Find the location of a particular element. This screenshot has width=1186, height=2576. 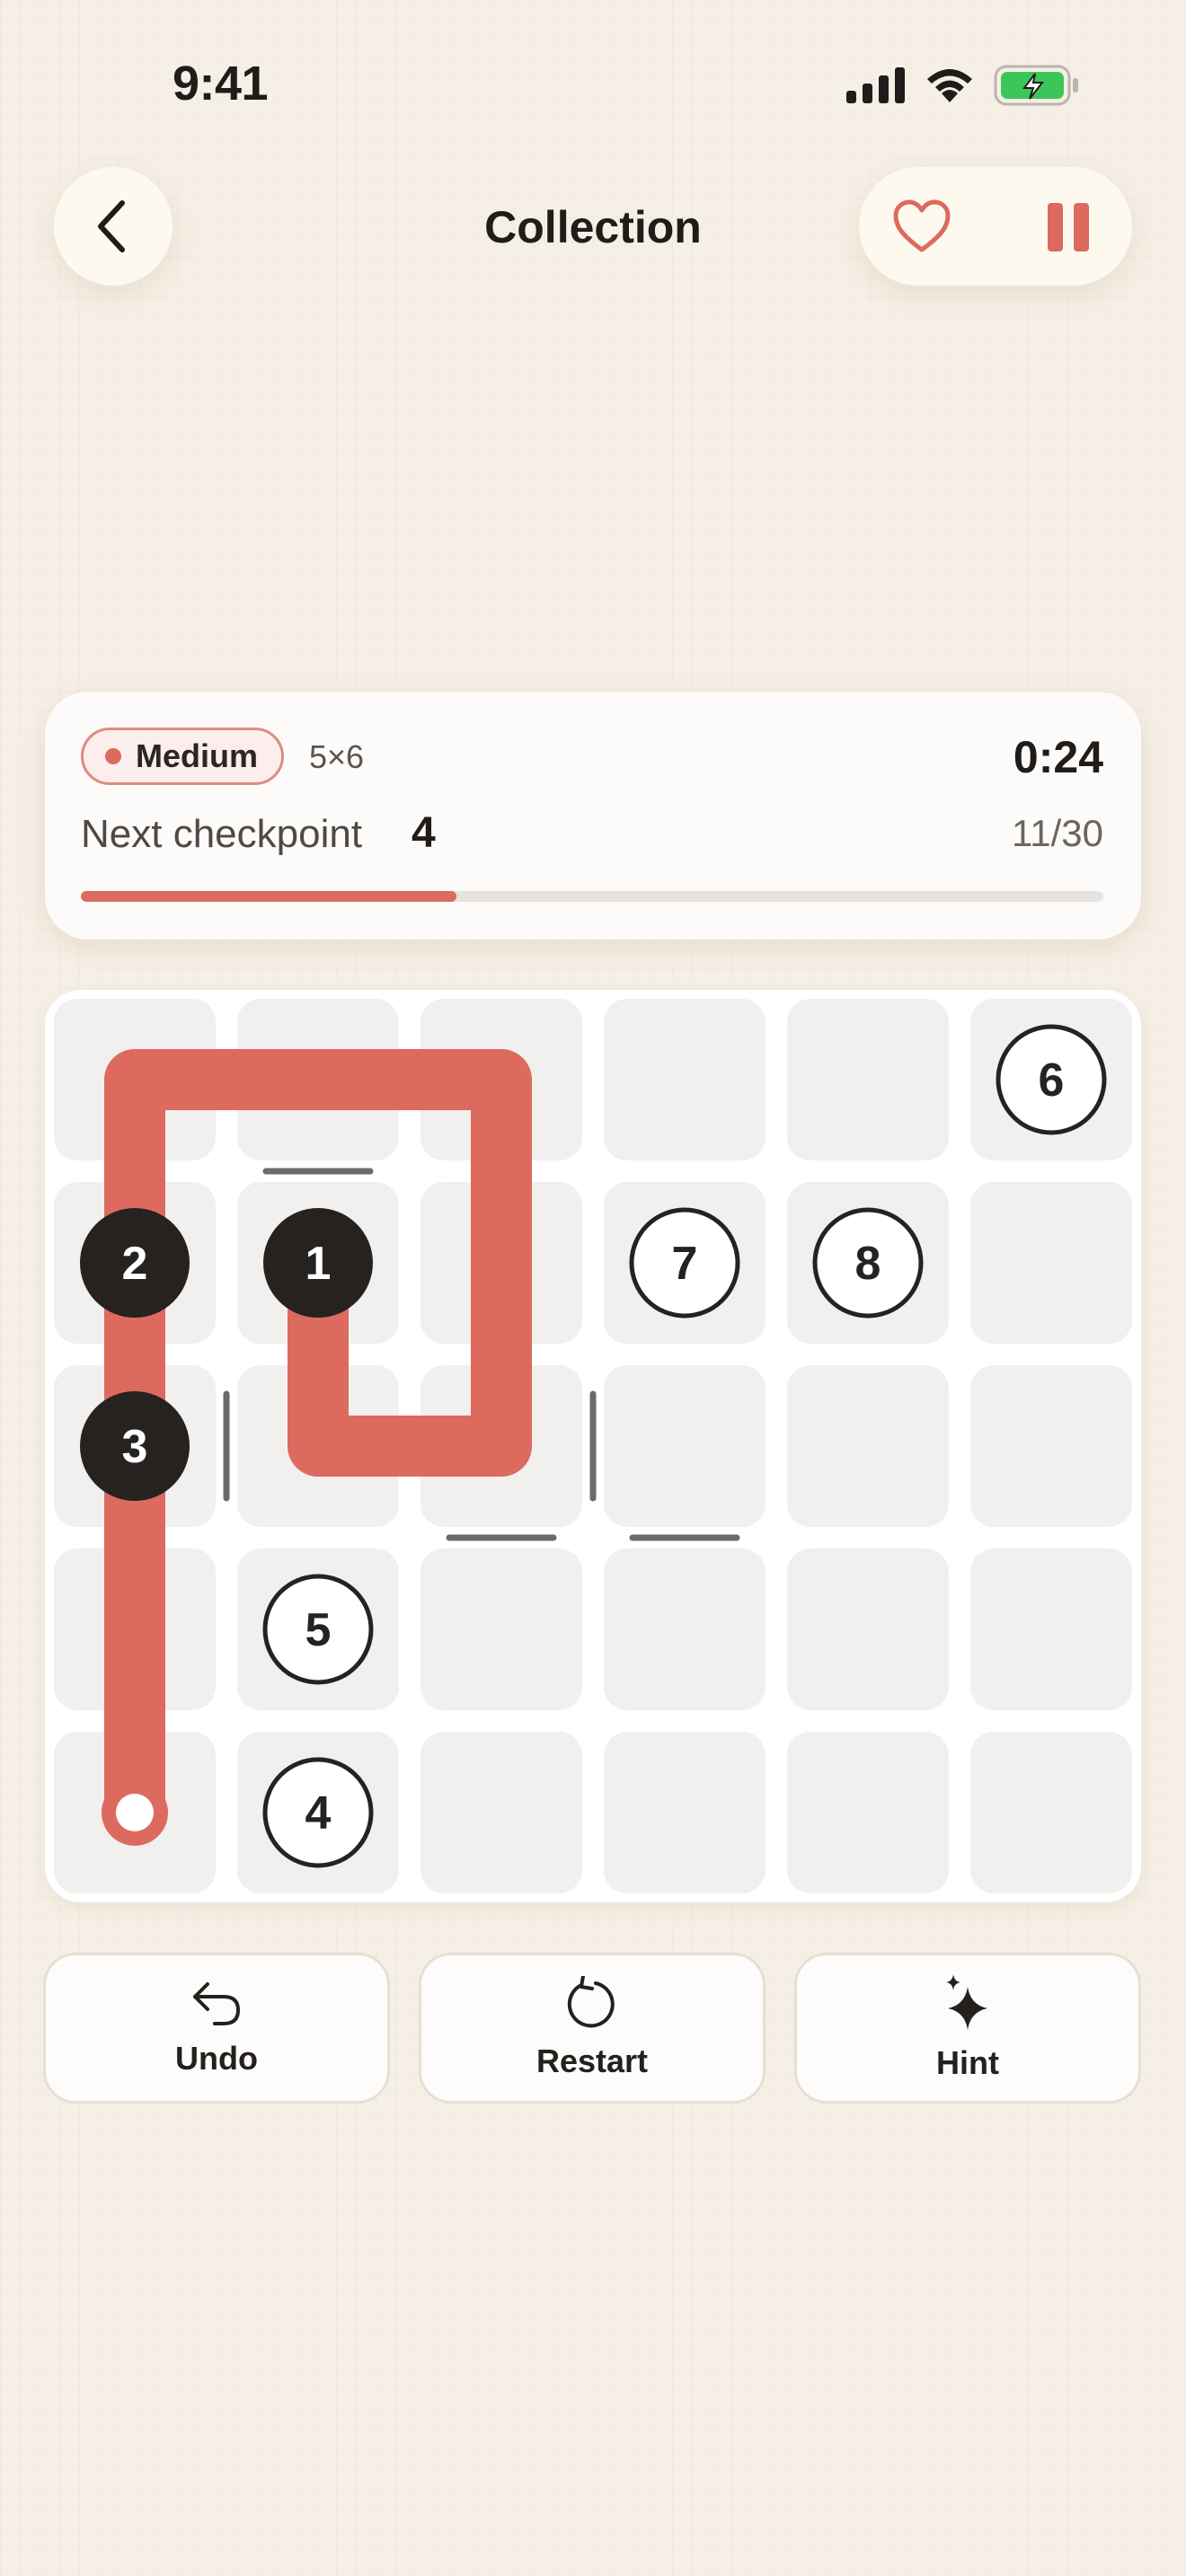

hint-button: Hint is located at coordinates (967, 2028).